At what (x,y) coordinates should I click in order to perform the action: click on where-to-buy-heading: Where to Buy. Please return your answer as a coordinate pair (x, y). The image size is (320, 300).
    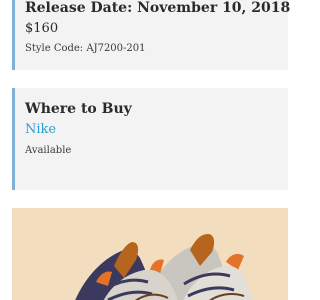
    Looking at the image, I should click on (78, 109).